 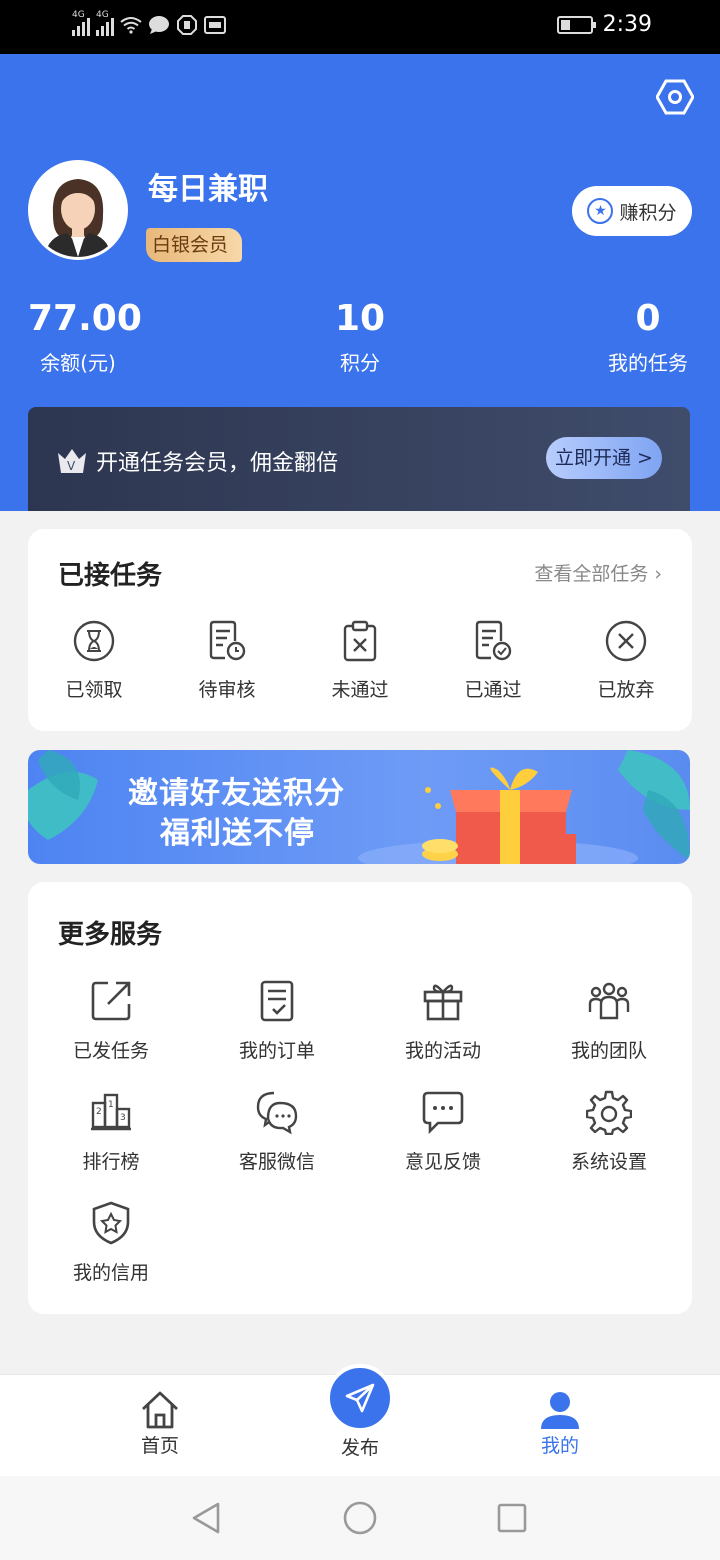 What do you see at coordinates (187, 25) in the screenshot?
I see `hand-icon` at bounding box center [187, 25].